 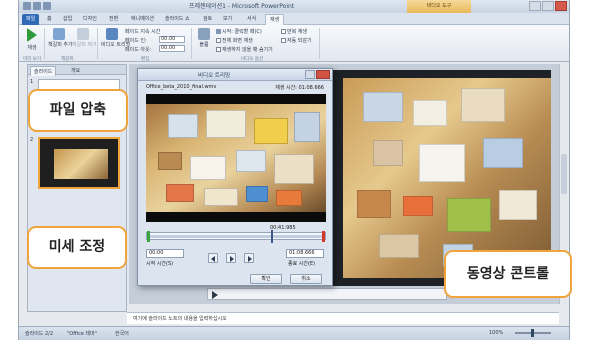 What do you see at coordinates (138, 50) in the screenshot?
I see `fade-out-label: 페이드 아웃:` at bounding box center [138, 50].